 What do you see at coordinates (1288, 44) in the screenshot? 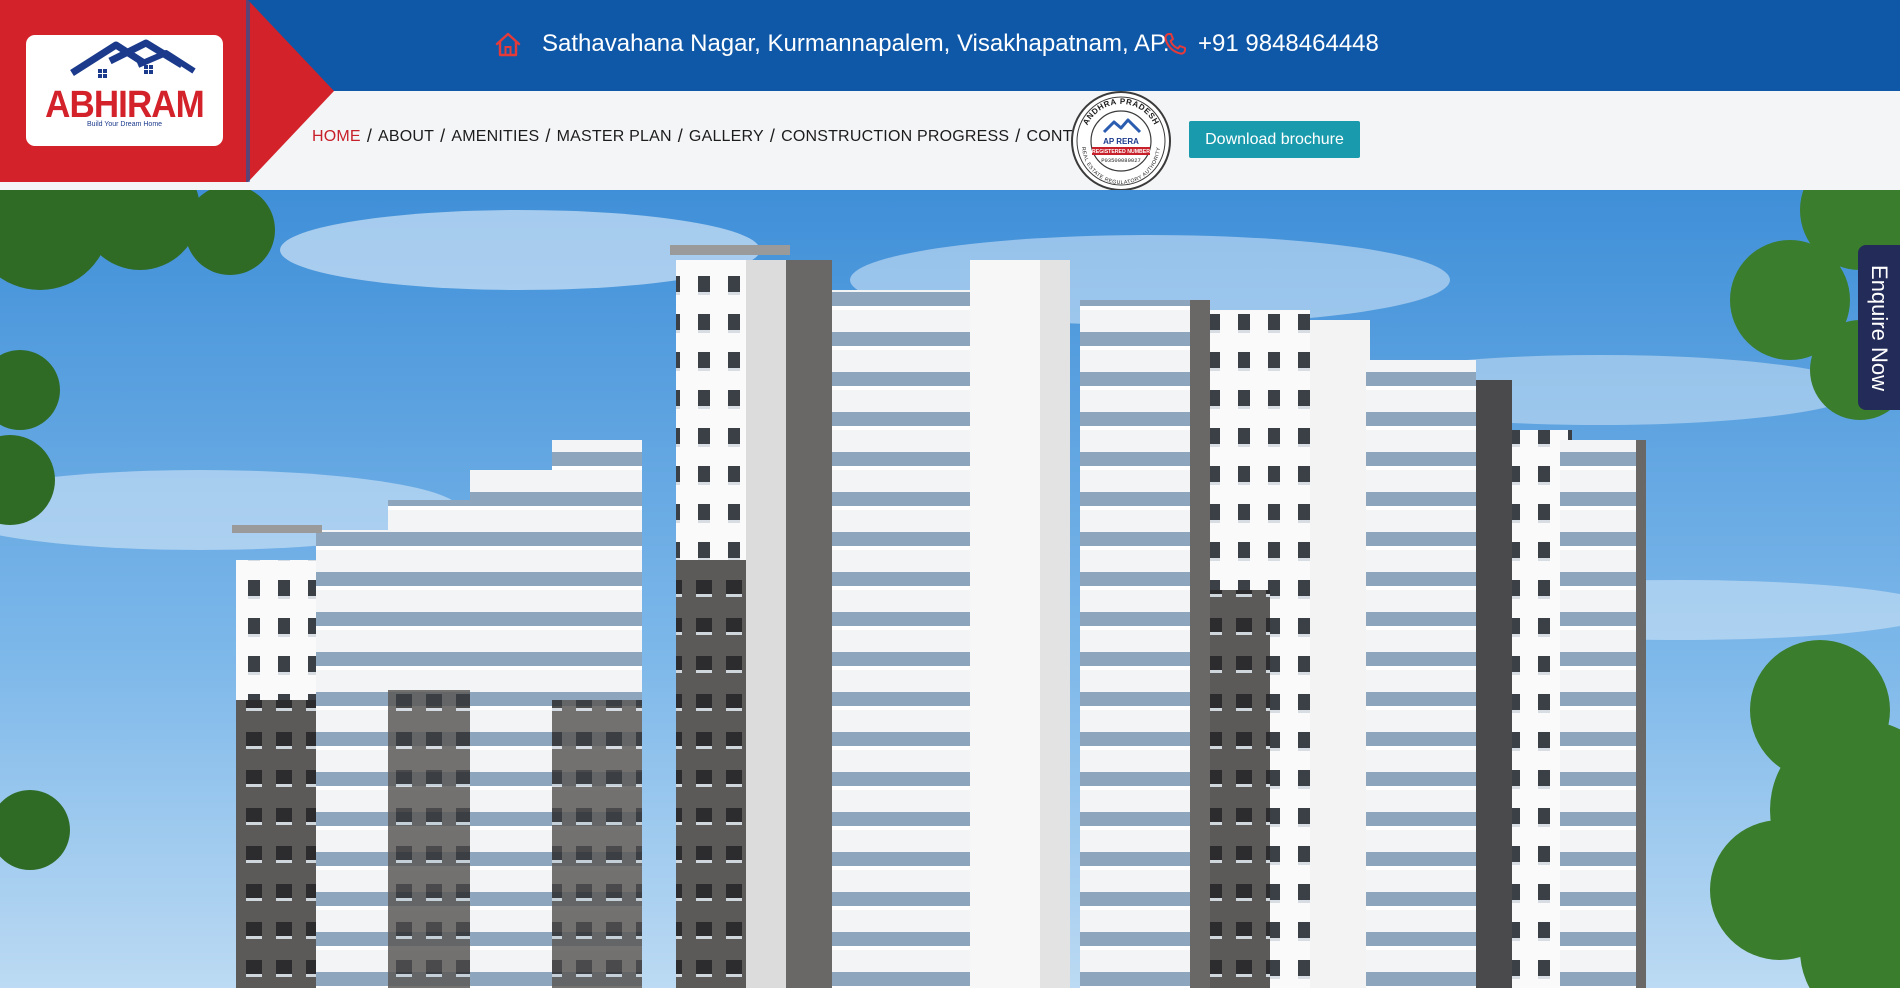
I see `phone-number: +91 9848464448` at bounding box center [1288, 44].